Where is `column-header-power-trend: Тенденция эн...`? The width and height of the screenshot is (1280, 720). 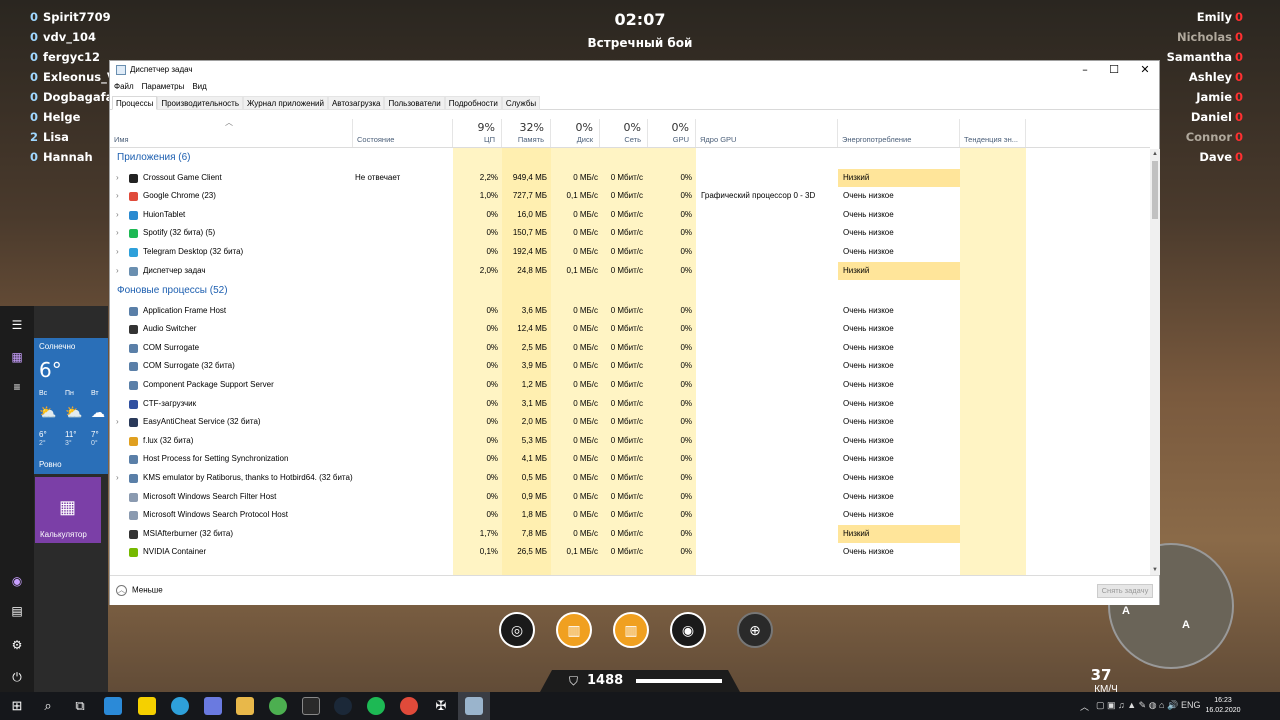
column-header-power-trend: Тенденция эн... is located at coordinates (993, 133).